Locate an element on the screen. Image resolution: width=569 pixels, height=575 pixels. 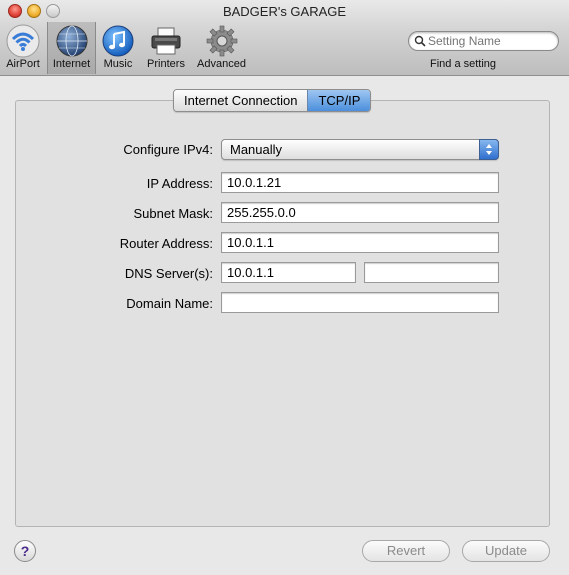
dns-server-2-field is located at coordinates (431, 272).